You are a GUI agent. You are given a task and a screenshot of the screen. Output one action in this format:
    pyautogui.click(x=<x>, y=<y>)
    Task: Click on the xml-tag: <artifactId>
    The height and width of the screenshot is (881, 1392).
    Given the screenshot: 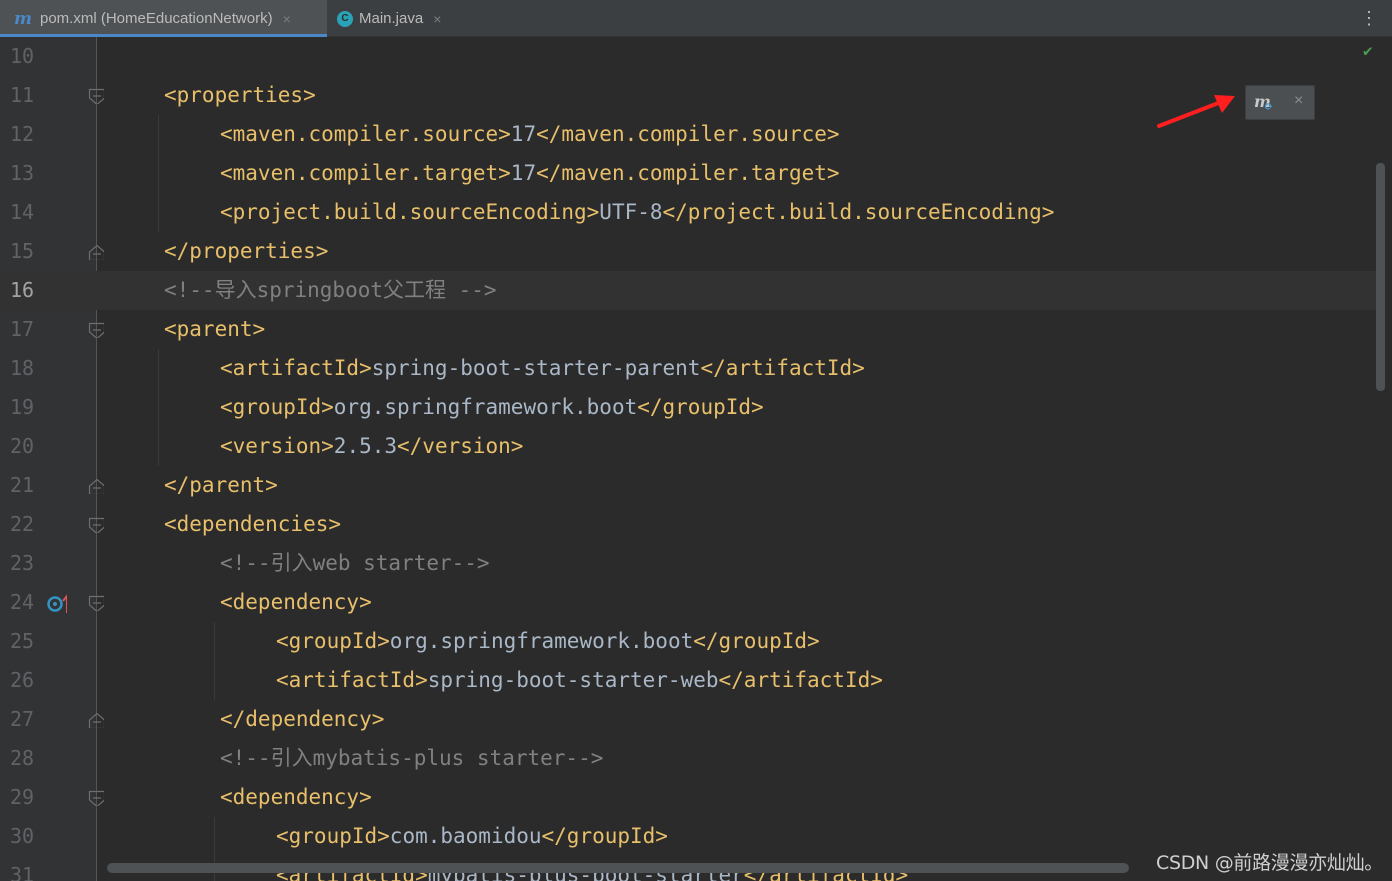 What is the action you would take?
    pyautogui.click(x=352, y=680)
    